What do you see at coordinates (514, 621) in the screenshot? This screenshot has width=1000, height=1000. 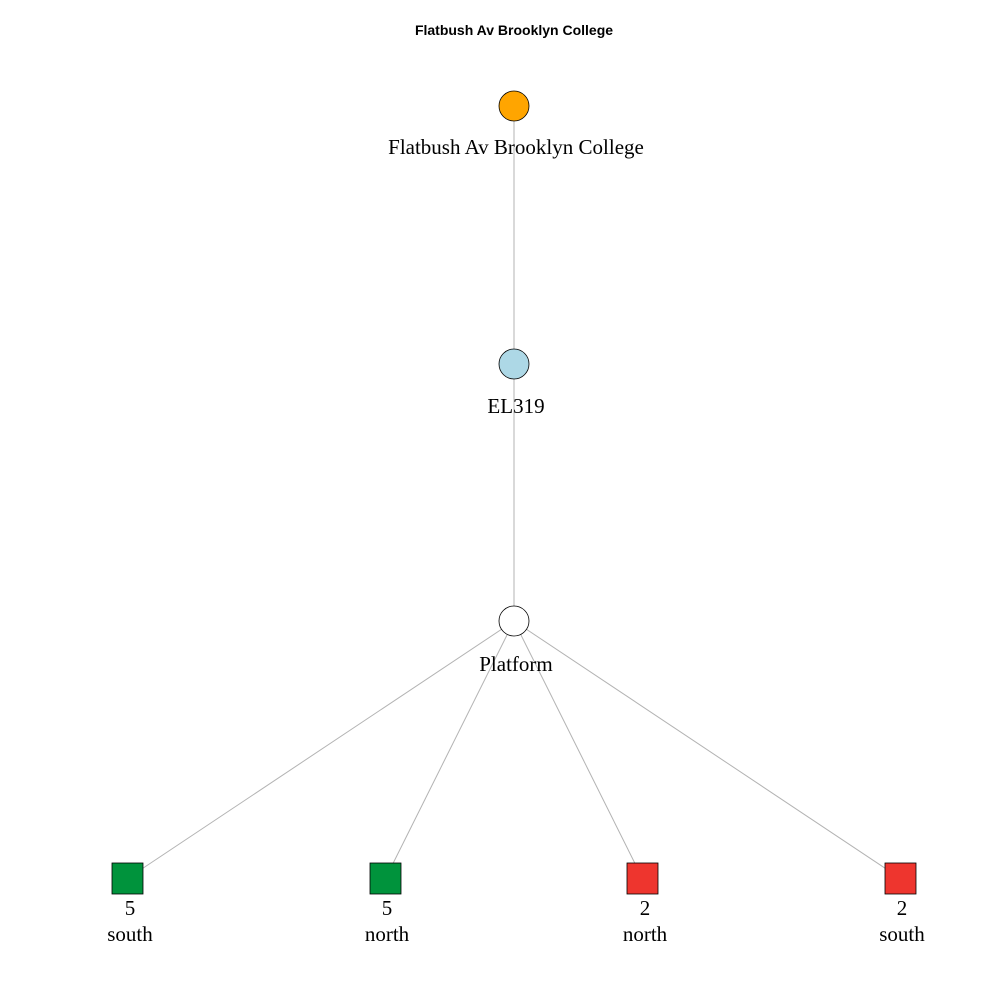 I see `platform-node-marker` at bounding box center [514, 621].